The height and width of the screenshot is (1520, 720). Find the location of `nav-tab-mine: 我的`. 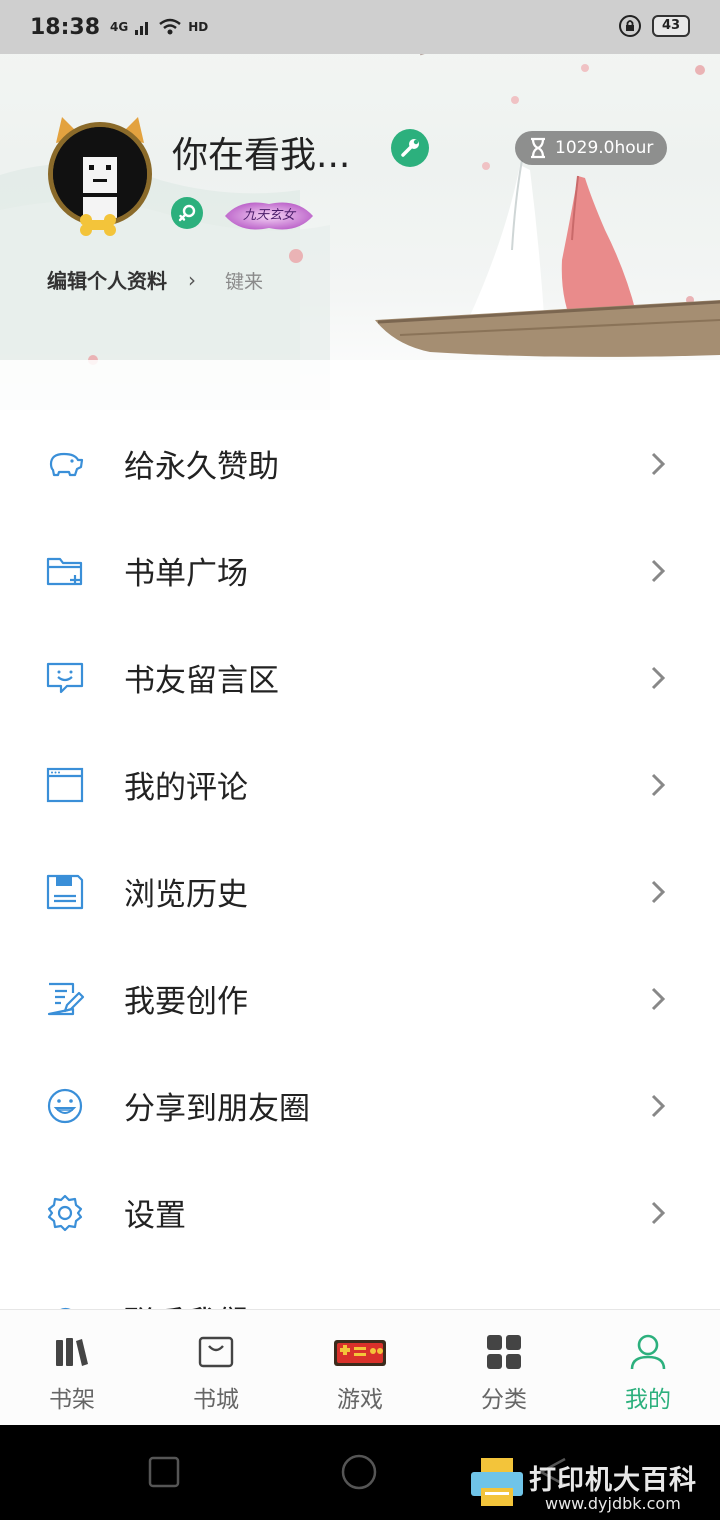

nav-tab-mine: 我的 is located at coordinates (648, 1368).